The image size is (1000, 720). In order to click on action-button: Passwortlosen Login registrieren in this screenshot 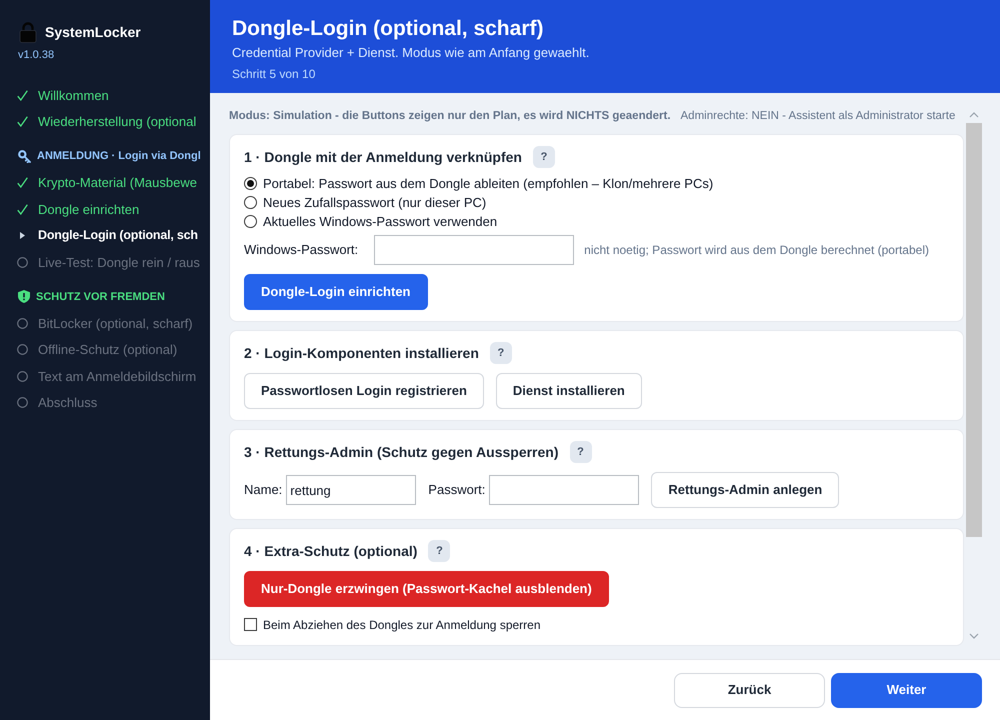, I will do `click(364, 391)`.